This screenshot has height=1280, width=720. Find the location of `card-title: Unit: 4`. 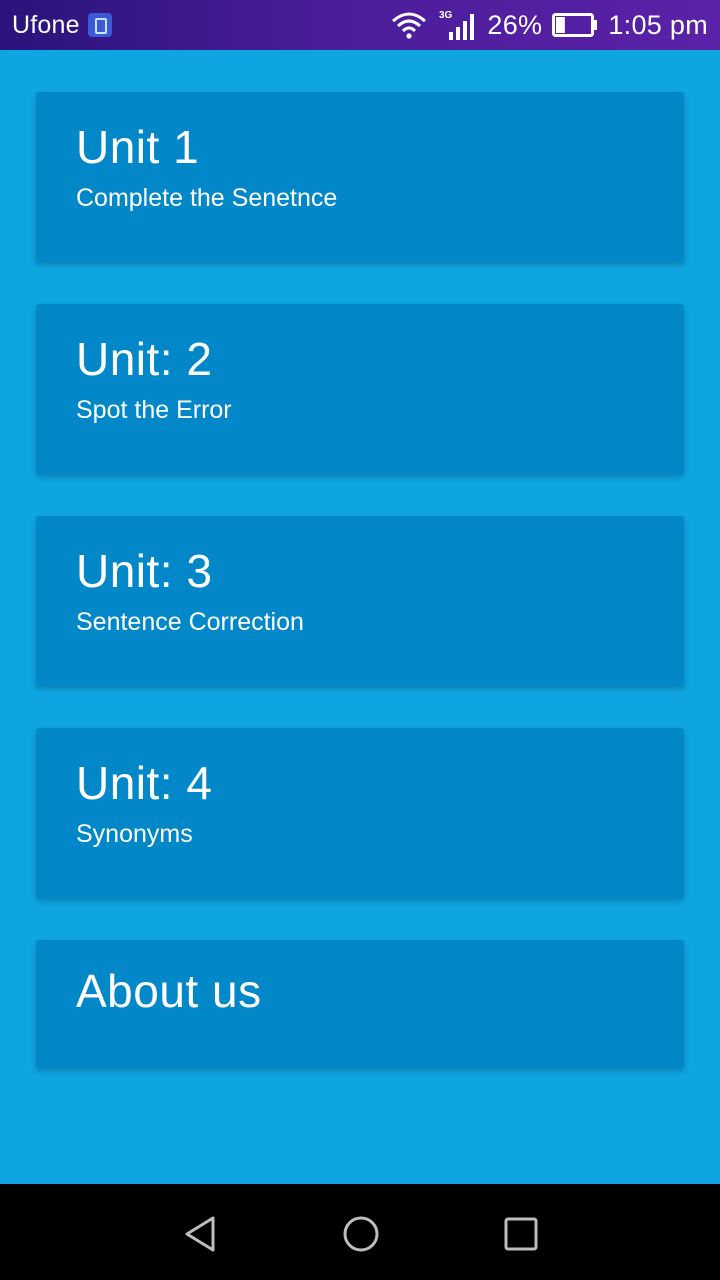

card-title: Unit: 4 is located at coordinates (144, 783).